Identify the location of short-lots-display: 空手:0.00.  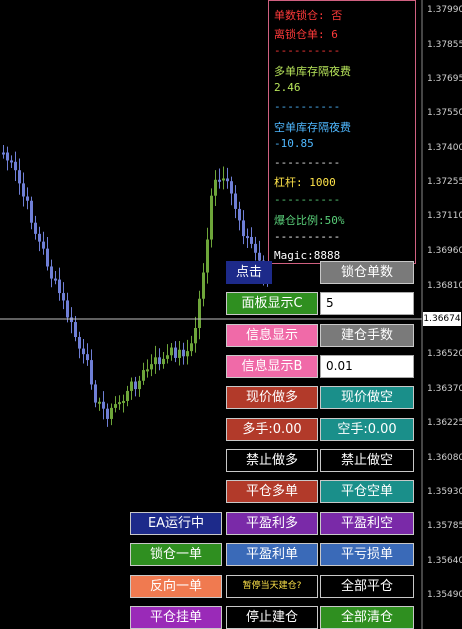
(367, 429).